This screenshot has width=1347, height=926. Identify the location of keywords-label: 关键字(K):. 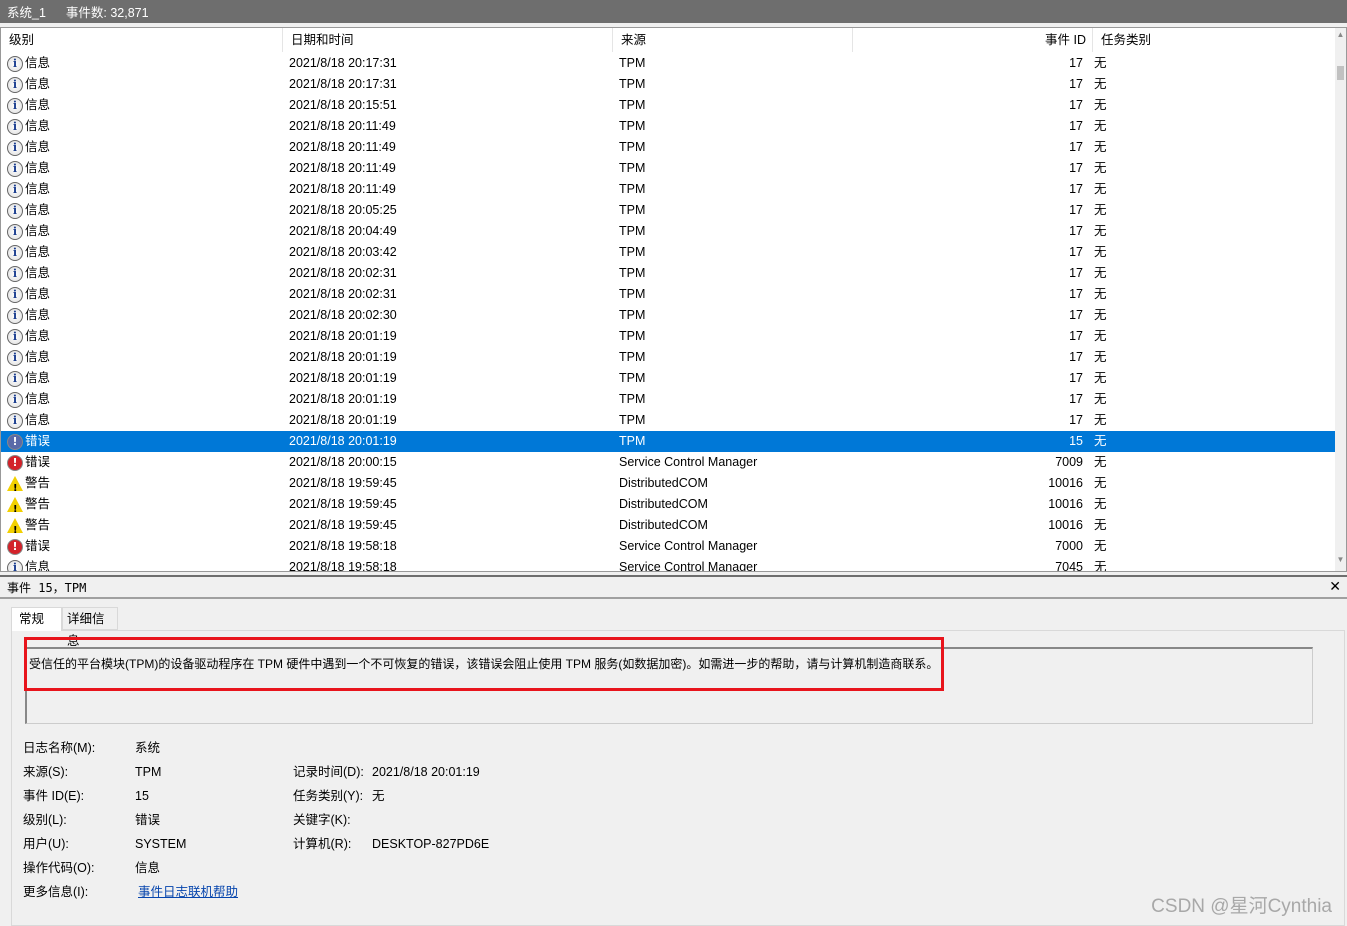
(322, 820).